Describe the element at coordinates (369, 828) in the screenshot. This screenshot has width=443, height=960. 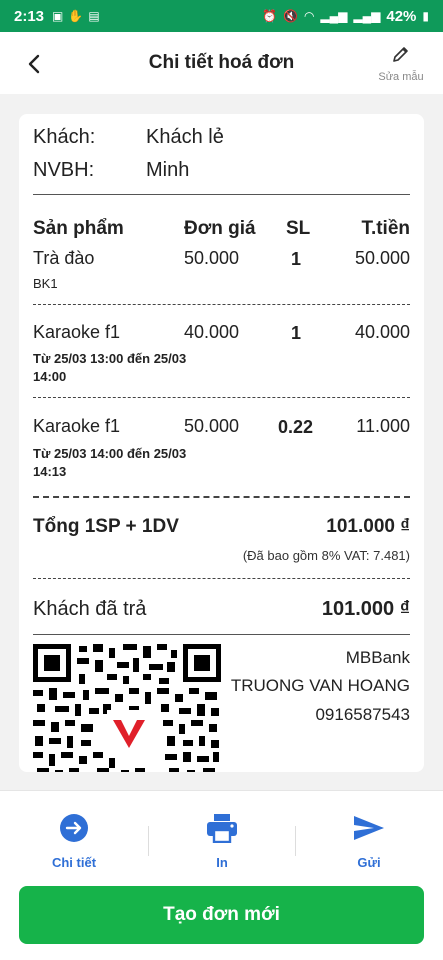
I see `send-icon` at that location.